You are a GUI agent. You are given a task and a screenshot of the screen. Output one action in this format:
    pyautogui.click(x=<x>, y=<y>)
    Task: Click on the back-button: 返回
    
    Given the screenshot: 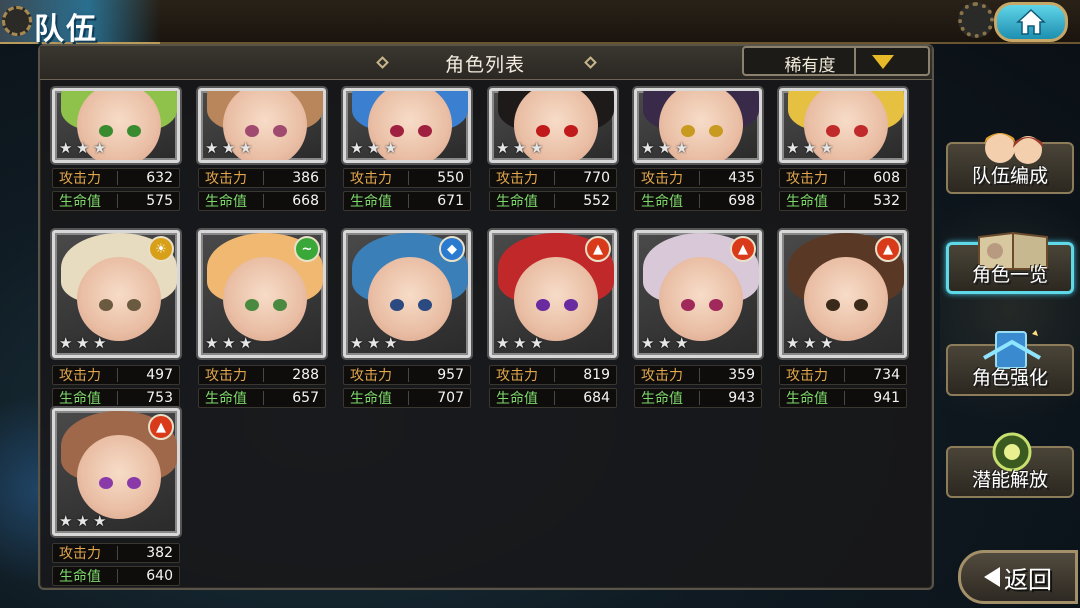 What is the action you would take?
    pyautogui.click(x=1018, y=577)
    